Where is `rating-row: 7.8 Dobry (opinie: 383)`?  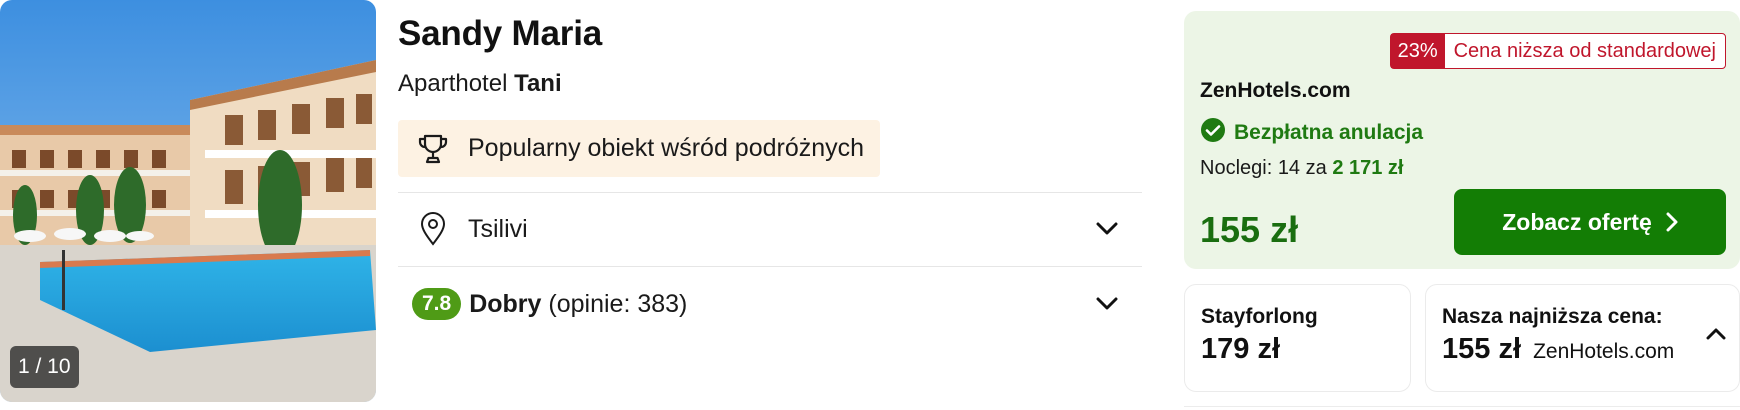
rating-row: 7.8 Dobry (opinie: 383) is located at coordinates (770, 304).